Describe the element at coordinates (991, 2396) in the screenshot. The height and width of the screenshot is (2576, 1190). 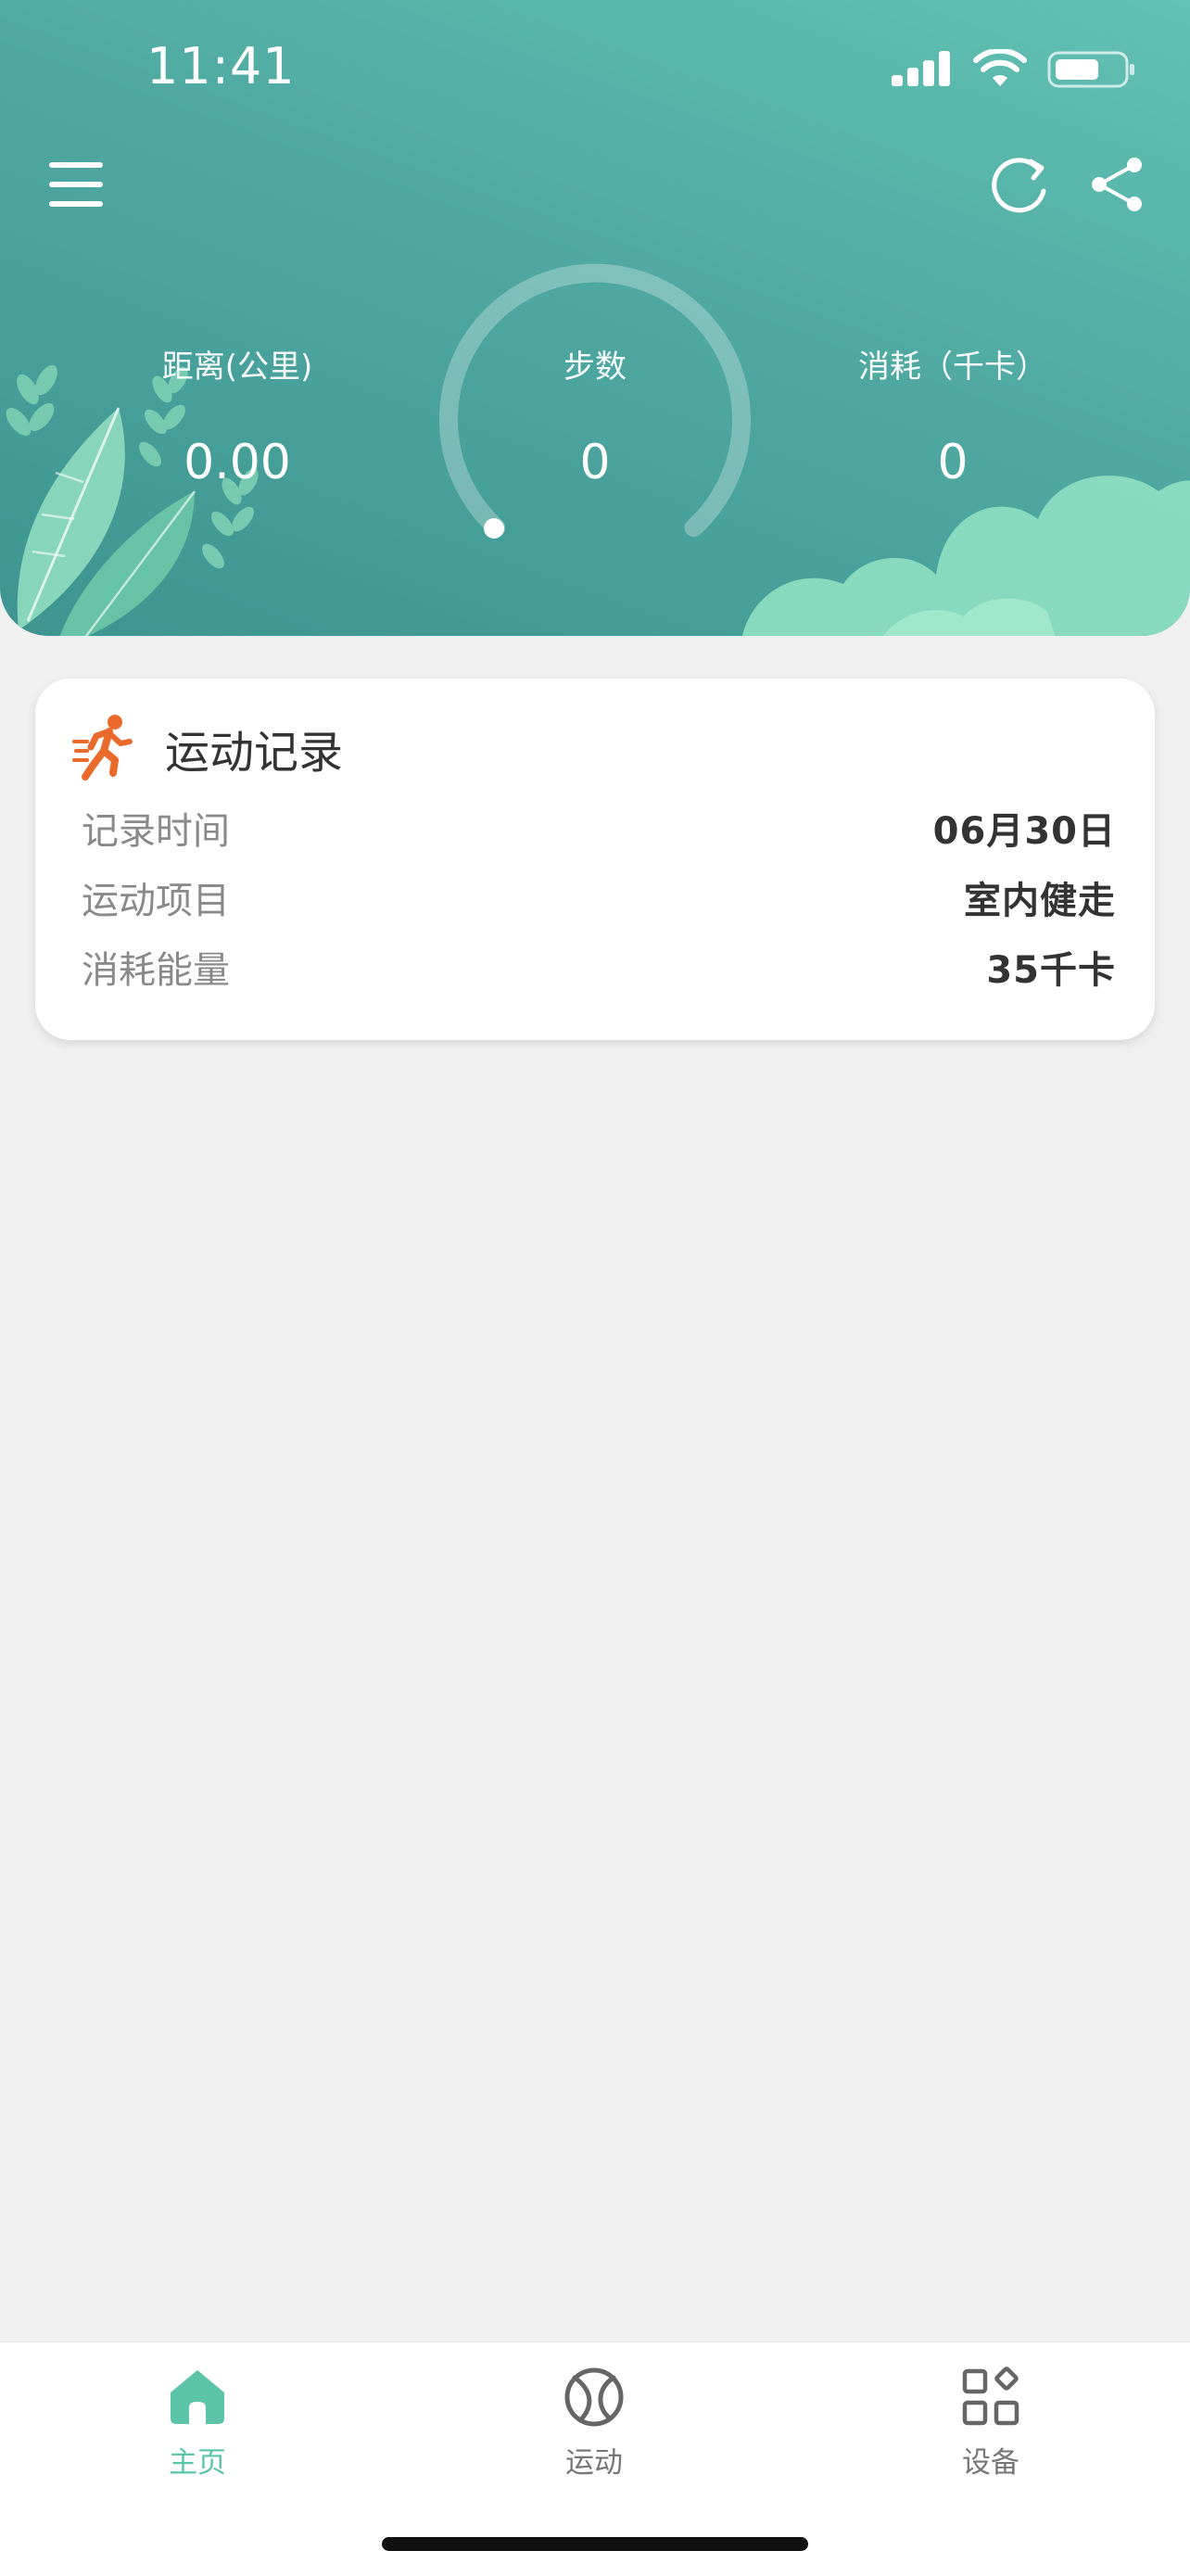
I see `devices-grid-icon` at that location.